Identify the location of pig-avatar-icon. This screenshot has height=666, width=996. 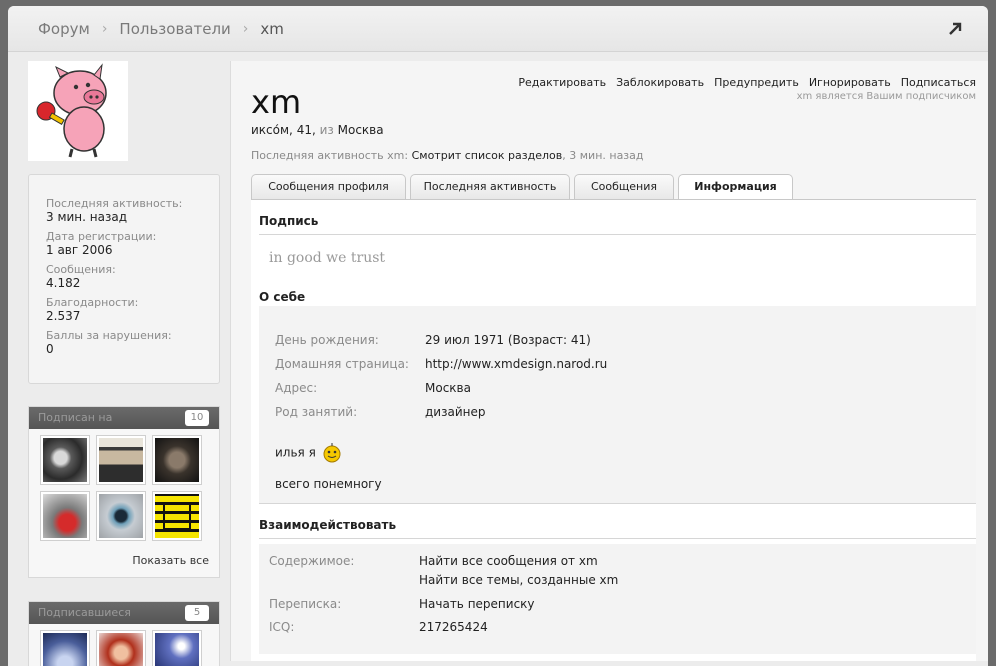
(71, 110).